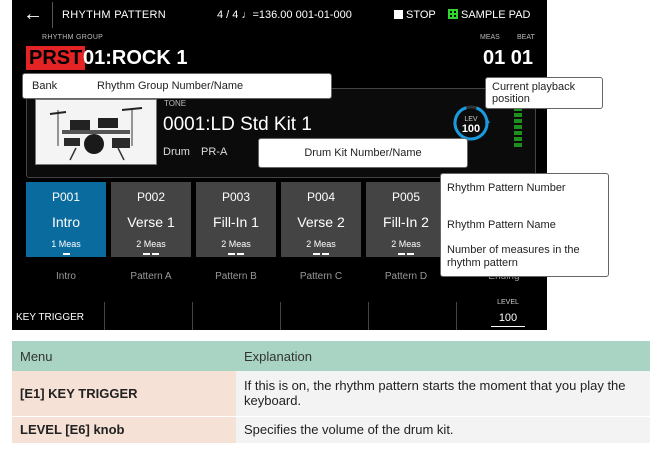 Image resolution: width=653 pixels, height=454 pixels. What do you see at coordinates (237, 316) in the screenshot?
I see `function-slot-e3` at bounding box center [237, 316].